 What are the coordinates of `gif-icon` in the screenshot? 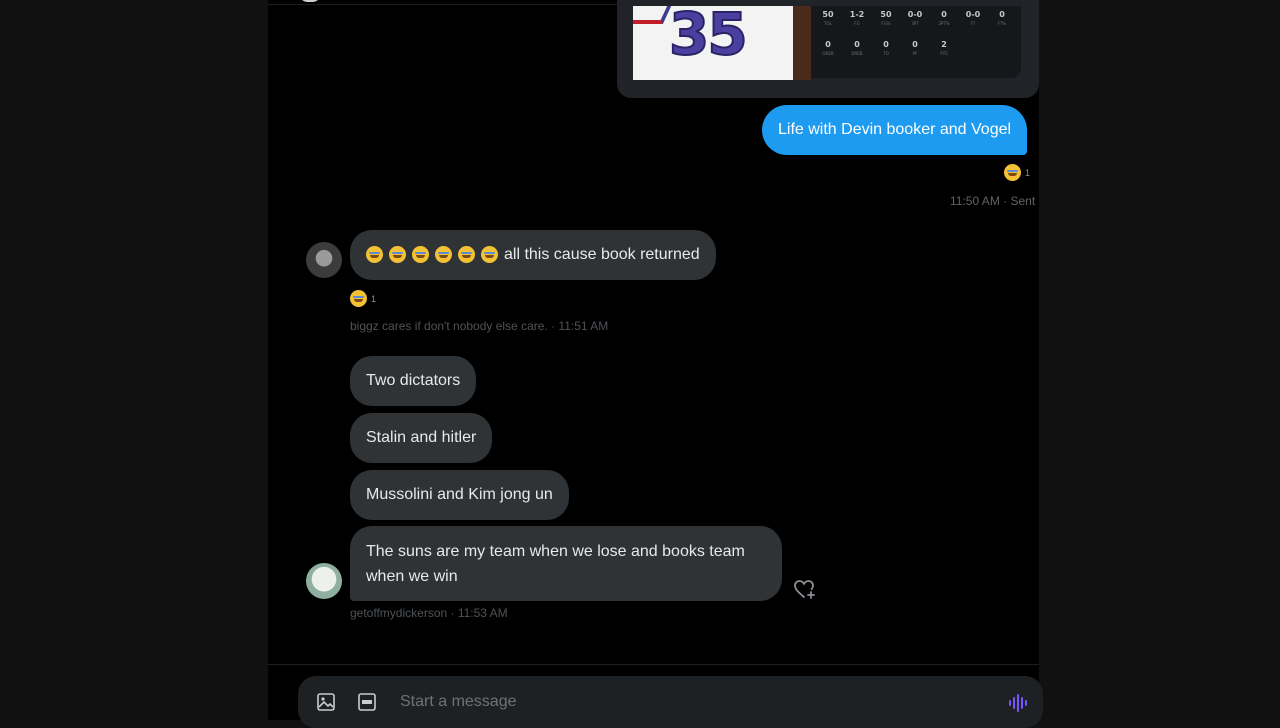 It's located at (367, 702).